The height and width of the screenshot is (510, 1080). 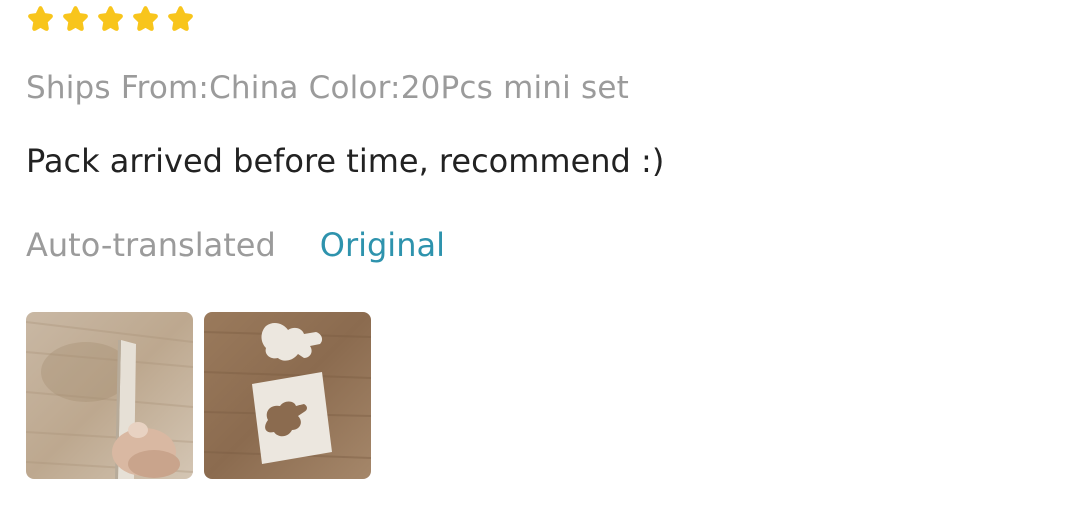 I want to click on photo-thumbnail-stencil-cutout, so click(x=287, y=395).